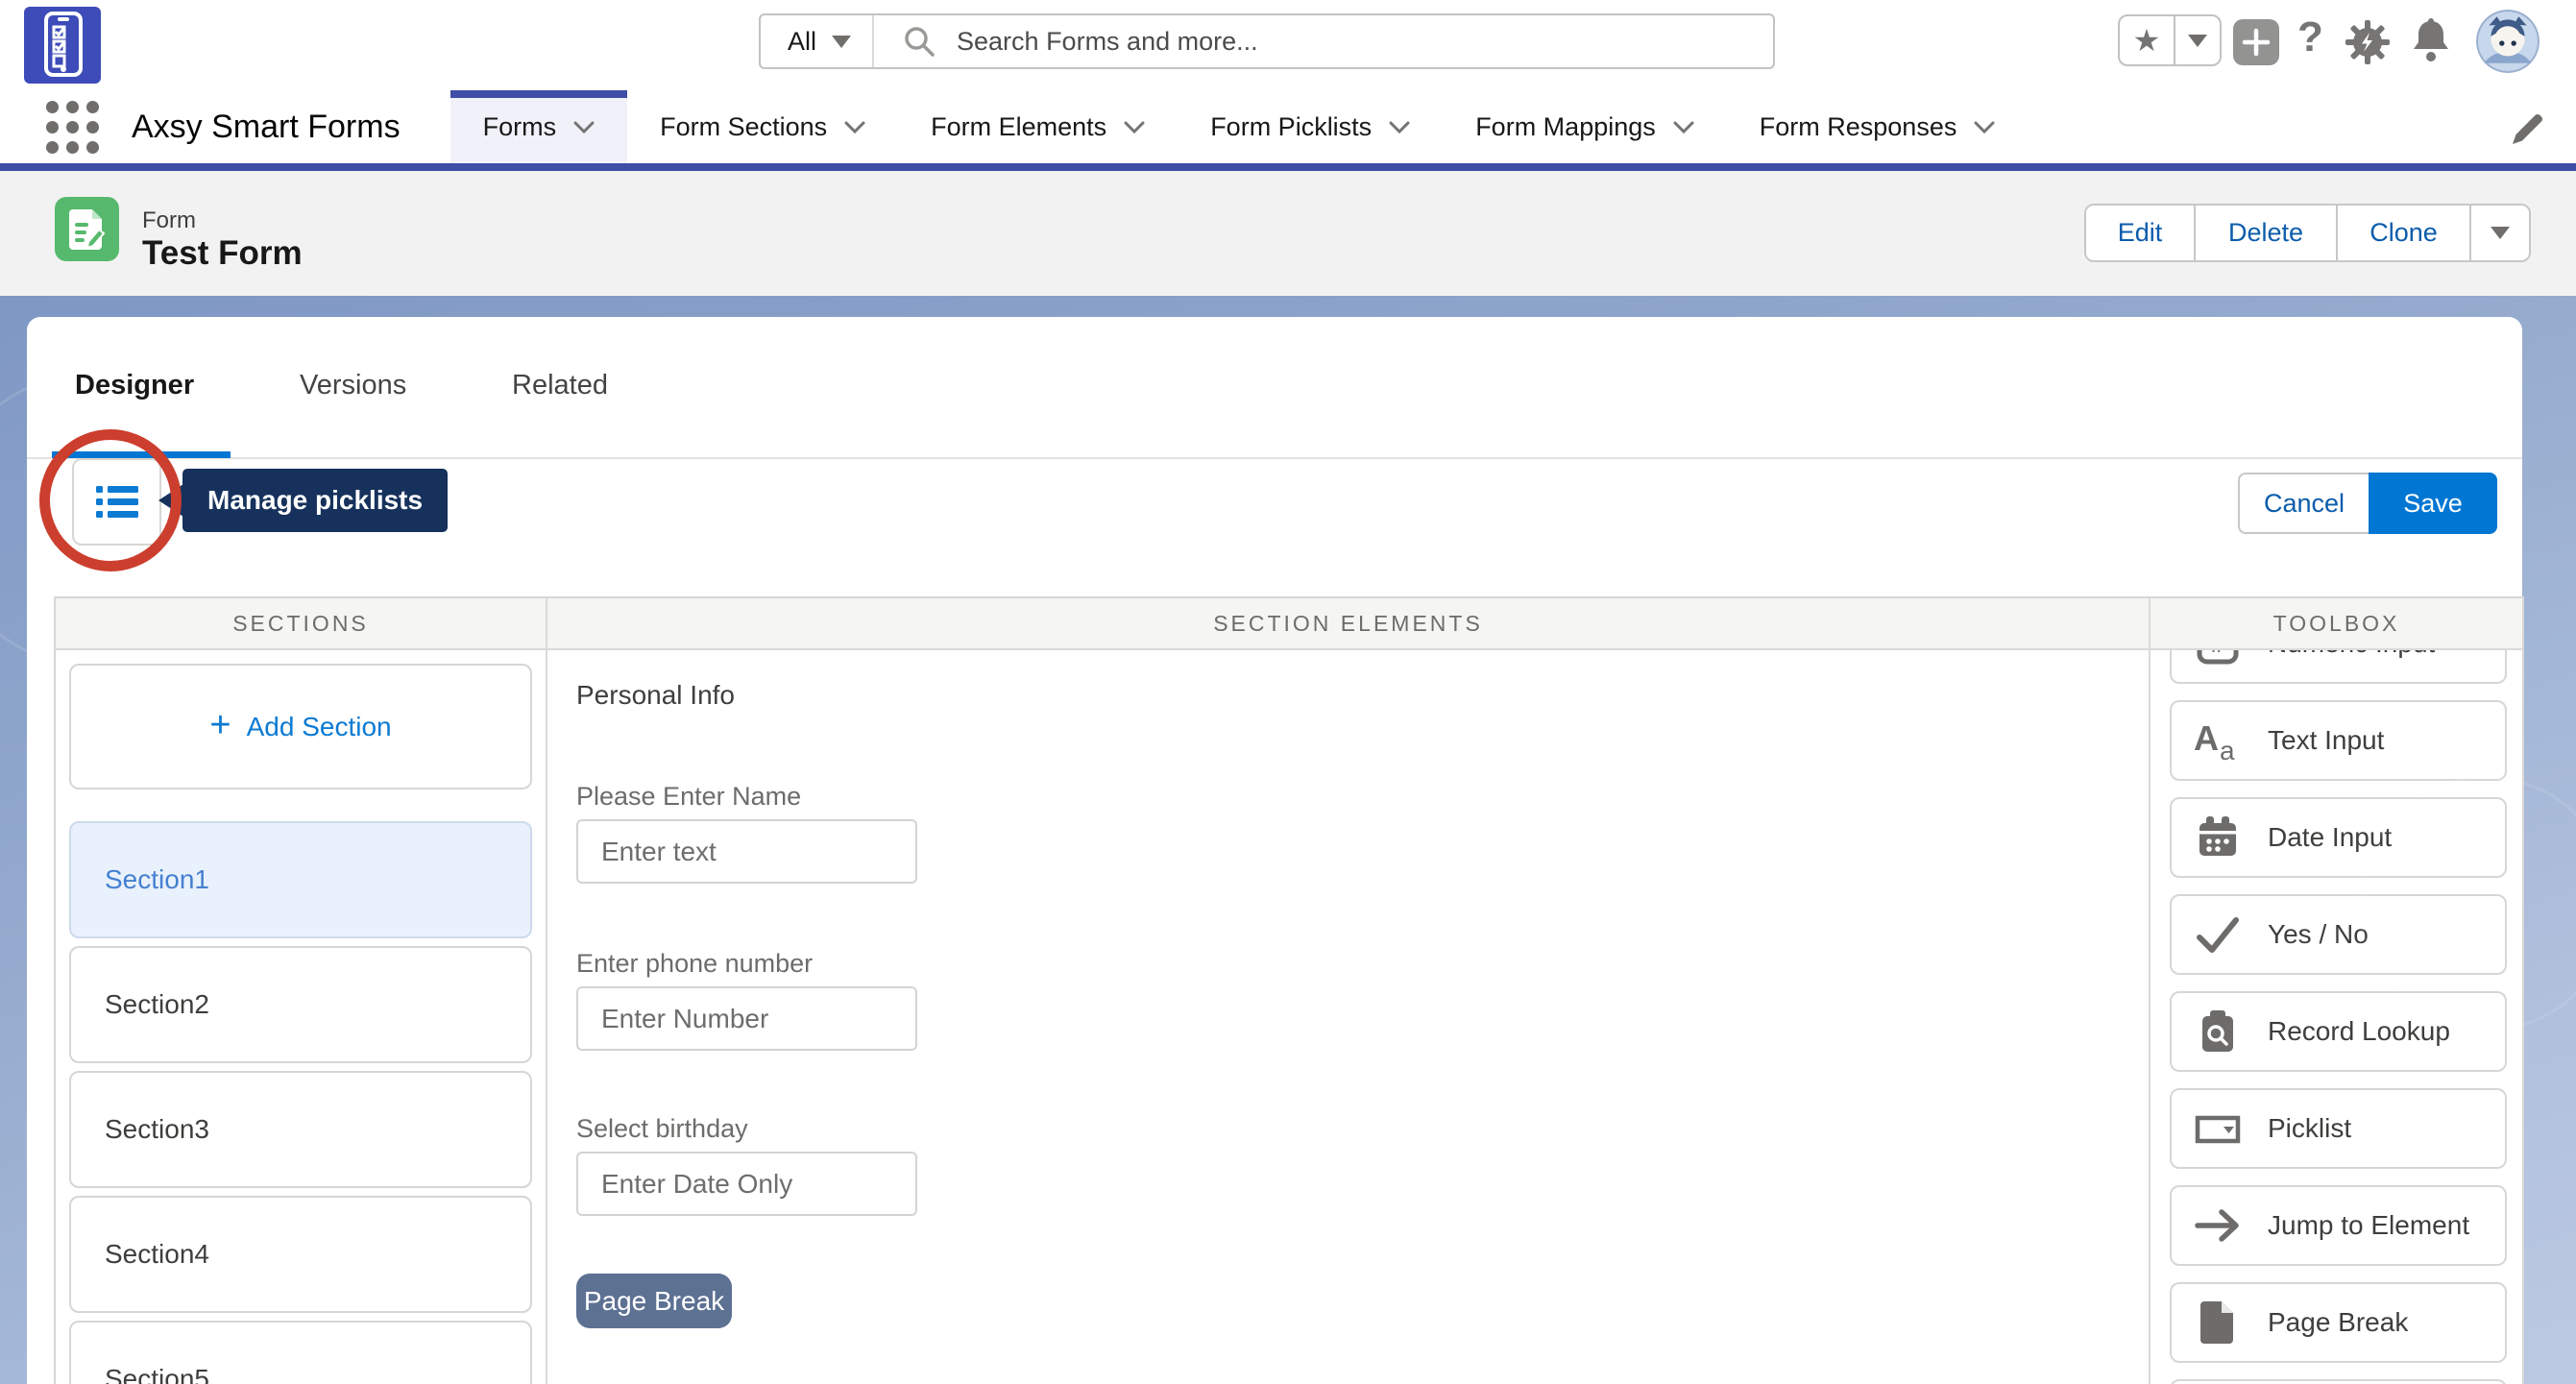 The width and height of the screenshot is (2576, 1384). Describe the element at coordinates (2218, 1129) in the screenshot. I see `picklist-icon` at that location.